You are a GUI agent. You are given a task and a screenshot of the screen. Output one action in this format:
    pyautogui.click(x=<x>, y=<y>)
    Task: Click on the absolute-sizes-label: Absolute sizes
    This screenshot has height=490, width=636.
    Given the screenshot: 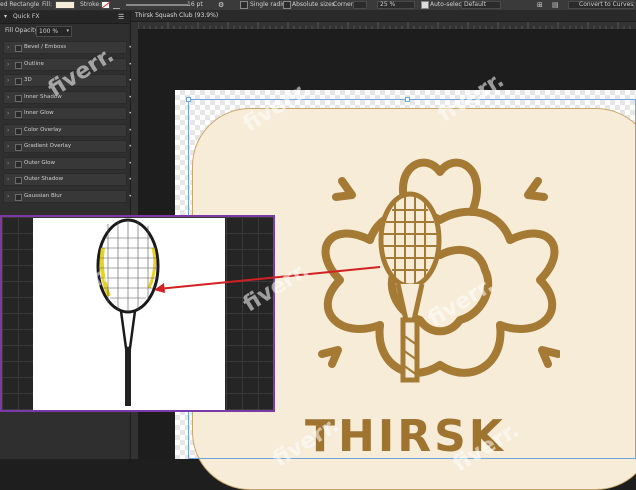 What is the action you would take?
    pyautogui.click(x=313, y=4)
    